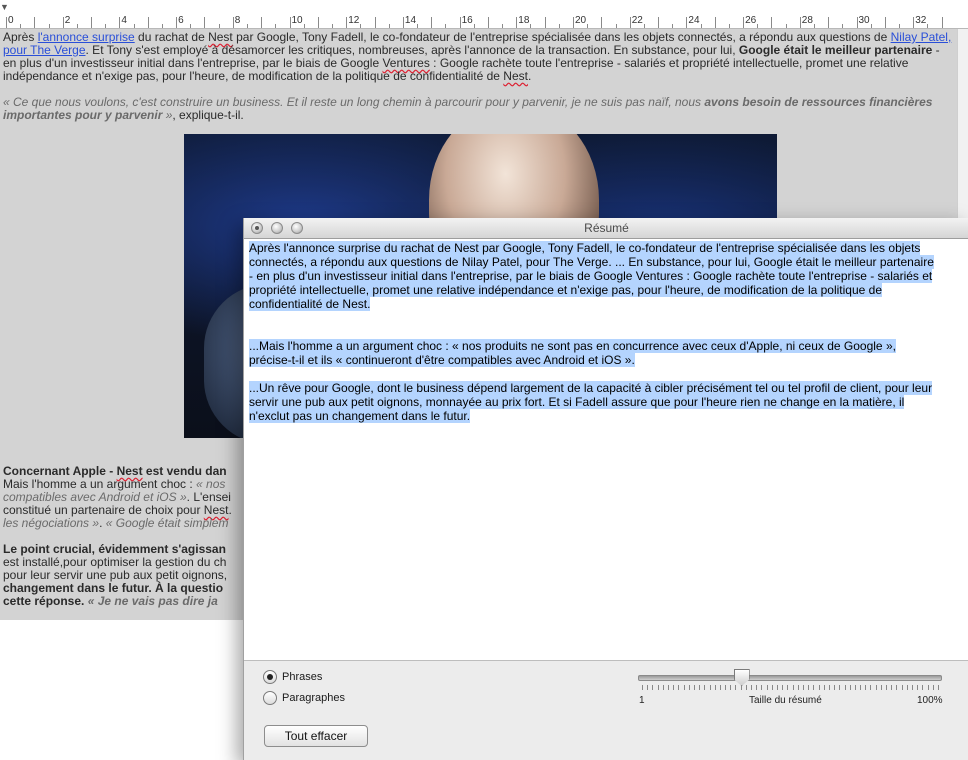 This screenshot has height=760, width=968. Describe the element at coordinates (741, 677) in the screenshot. I see `slider-thumb` at that location.